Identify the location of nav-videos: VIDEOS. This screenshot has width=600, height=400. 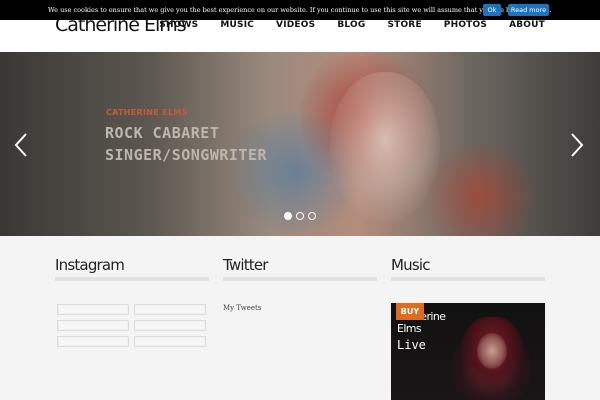
(295, 25).